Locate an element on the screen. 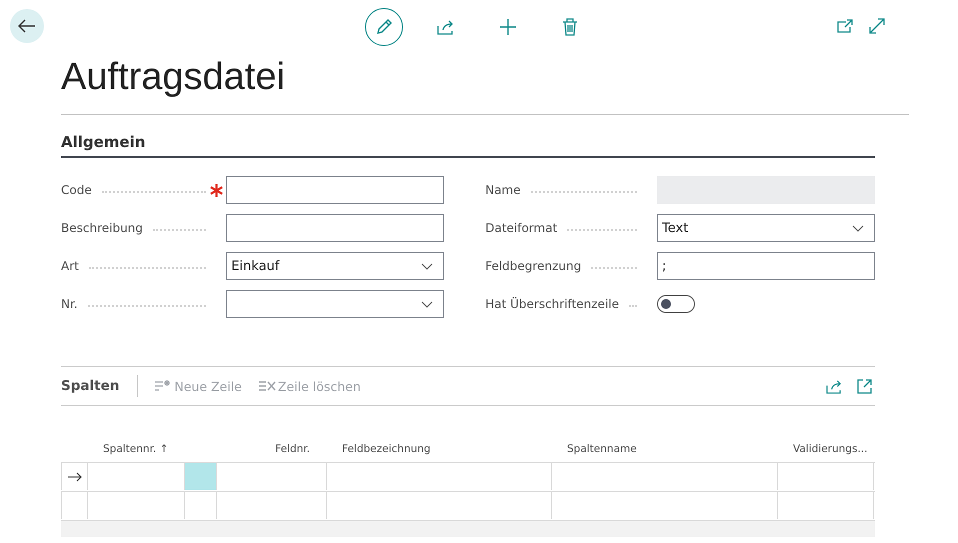 The width and height of the screenshot is (958, 543). expand-icon is located at coordinates (877, 26).